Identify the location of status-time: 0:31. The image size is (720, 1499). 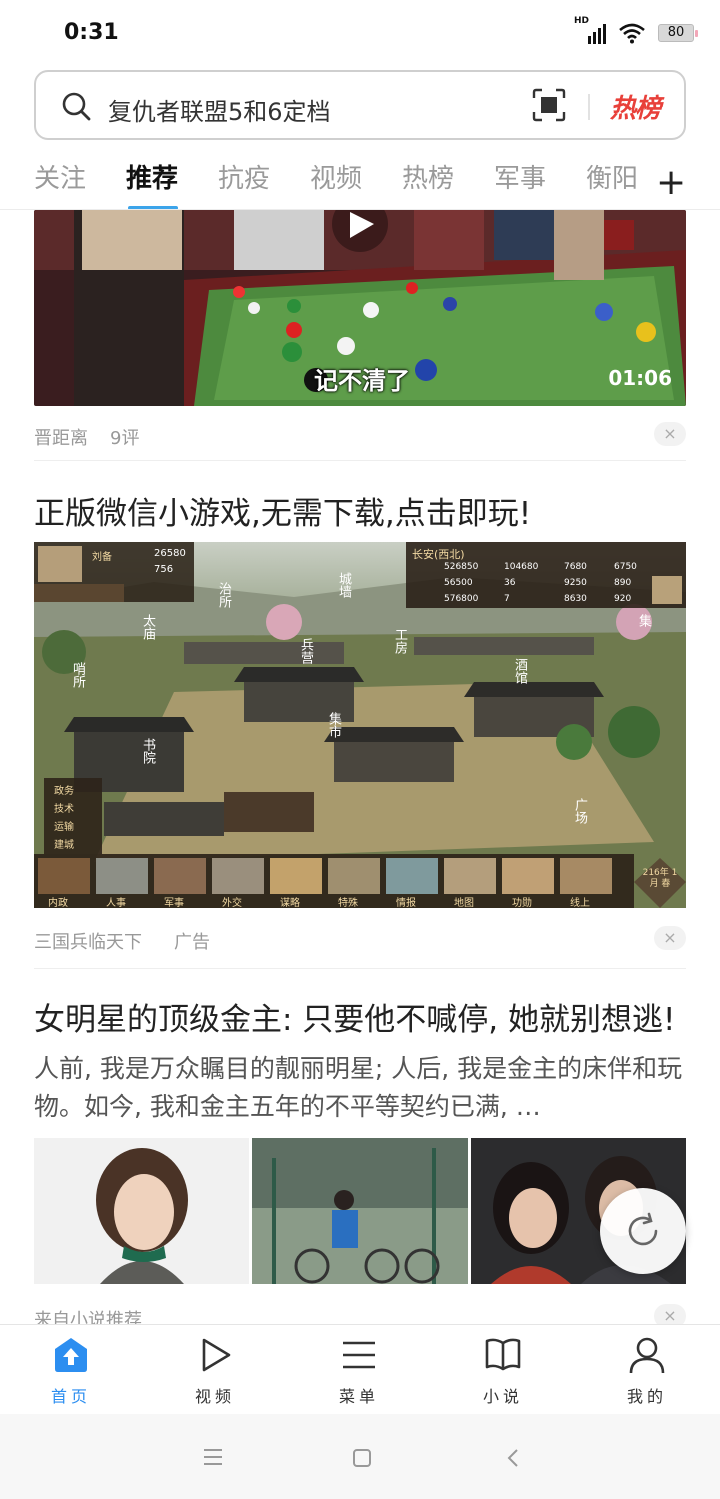
(91, 32).